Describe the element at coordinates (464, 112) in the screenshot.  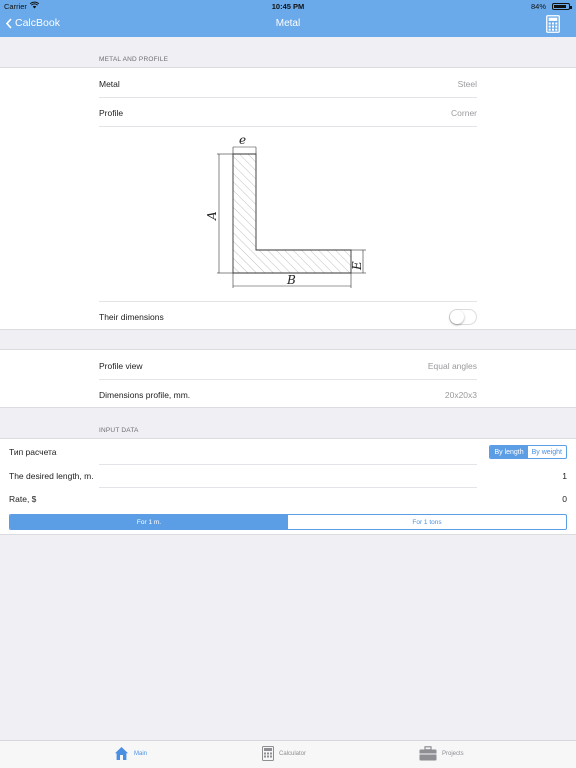
I see `profile-value: Corner` at that location.